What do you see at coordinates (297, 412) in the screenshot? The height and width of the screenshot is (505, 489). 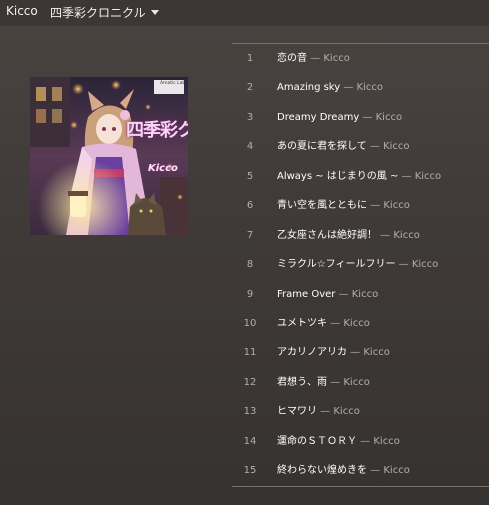 I see `track-title: ヒマワリ` at bounding box center [297, 412].